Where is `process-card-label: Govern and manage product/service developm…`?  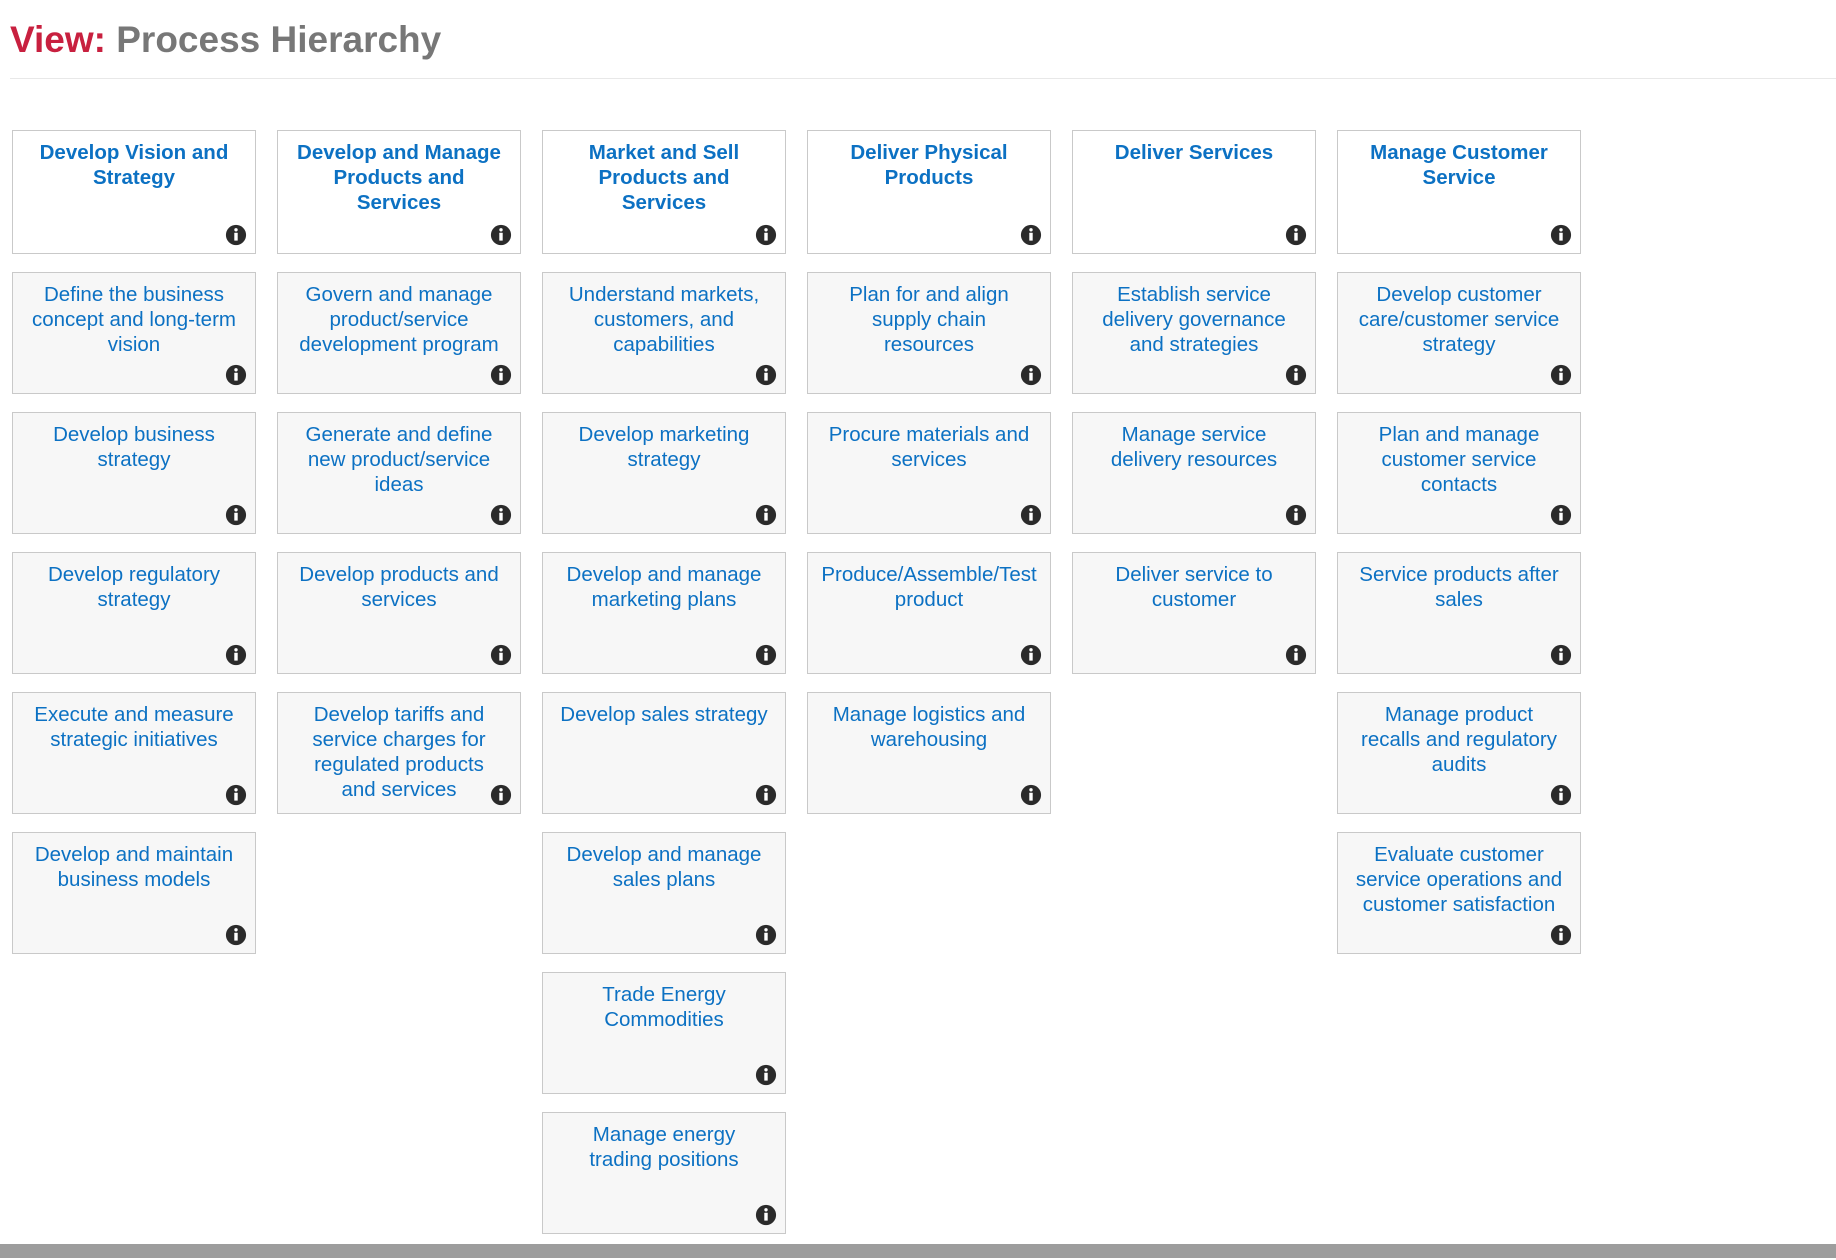
process-card-label: Govern and manage product/service developm… is located at coordinates (399, 319).